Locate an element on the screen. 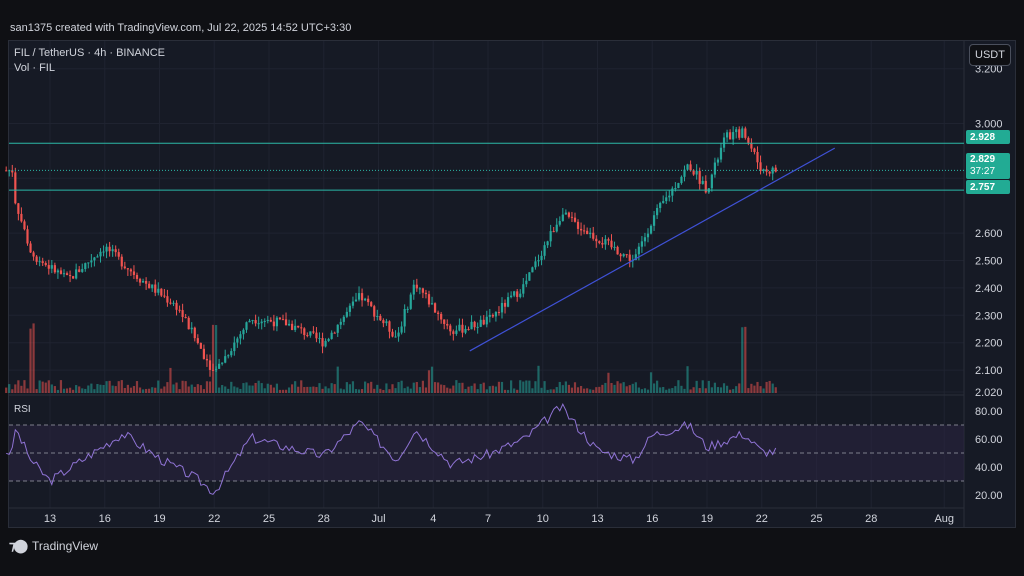 Image resolution: width=1024 pixels, height=576 pixels. tradingview-brand: ⁊⬤ TradingView is located at coordinates (53, 546).